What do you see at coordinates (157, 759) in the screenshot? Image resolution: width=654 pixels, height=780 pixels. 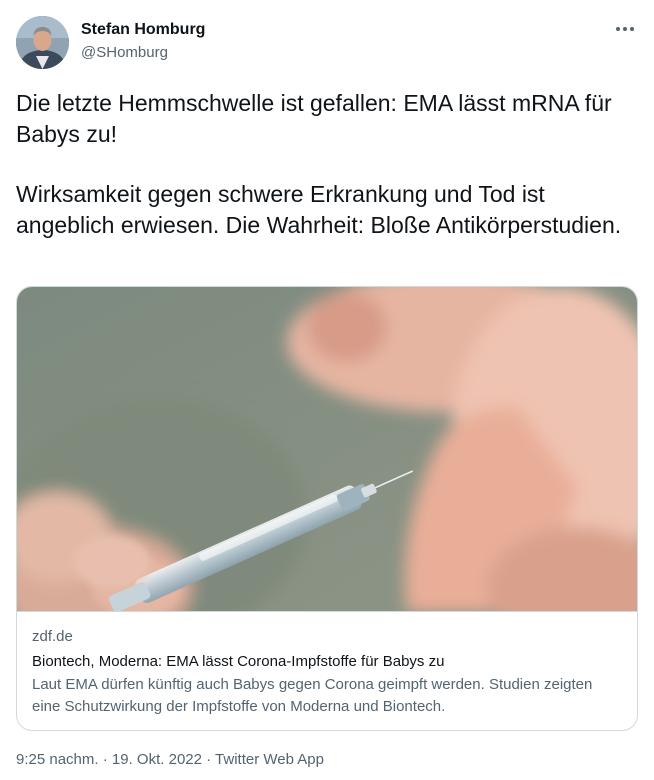 I see `tweet-date: 19. Okt. 2022` at bounding box center [157, 759].